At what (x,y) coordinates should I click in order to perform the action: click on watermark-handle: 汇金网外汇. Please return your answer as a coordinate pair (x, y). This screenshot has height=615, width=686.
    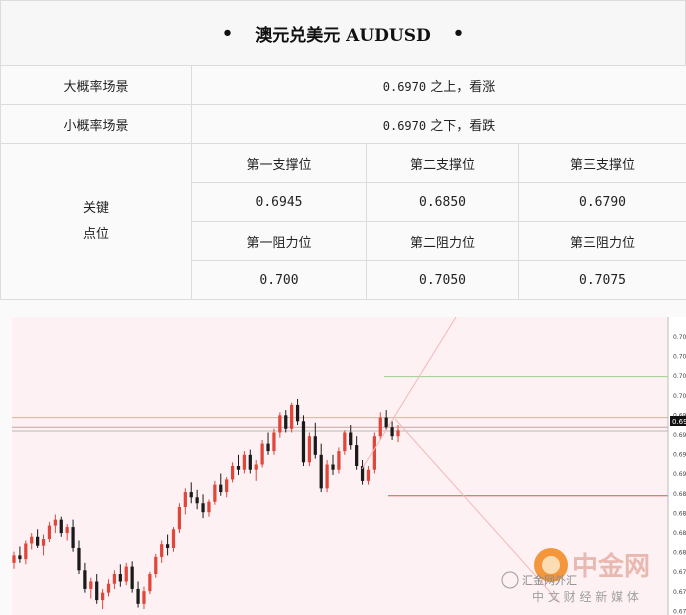
    Looking at the image, I should click on (549, 580).